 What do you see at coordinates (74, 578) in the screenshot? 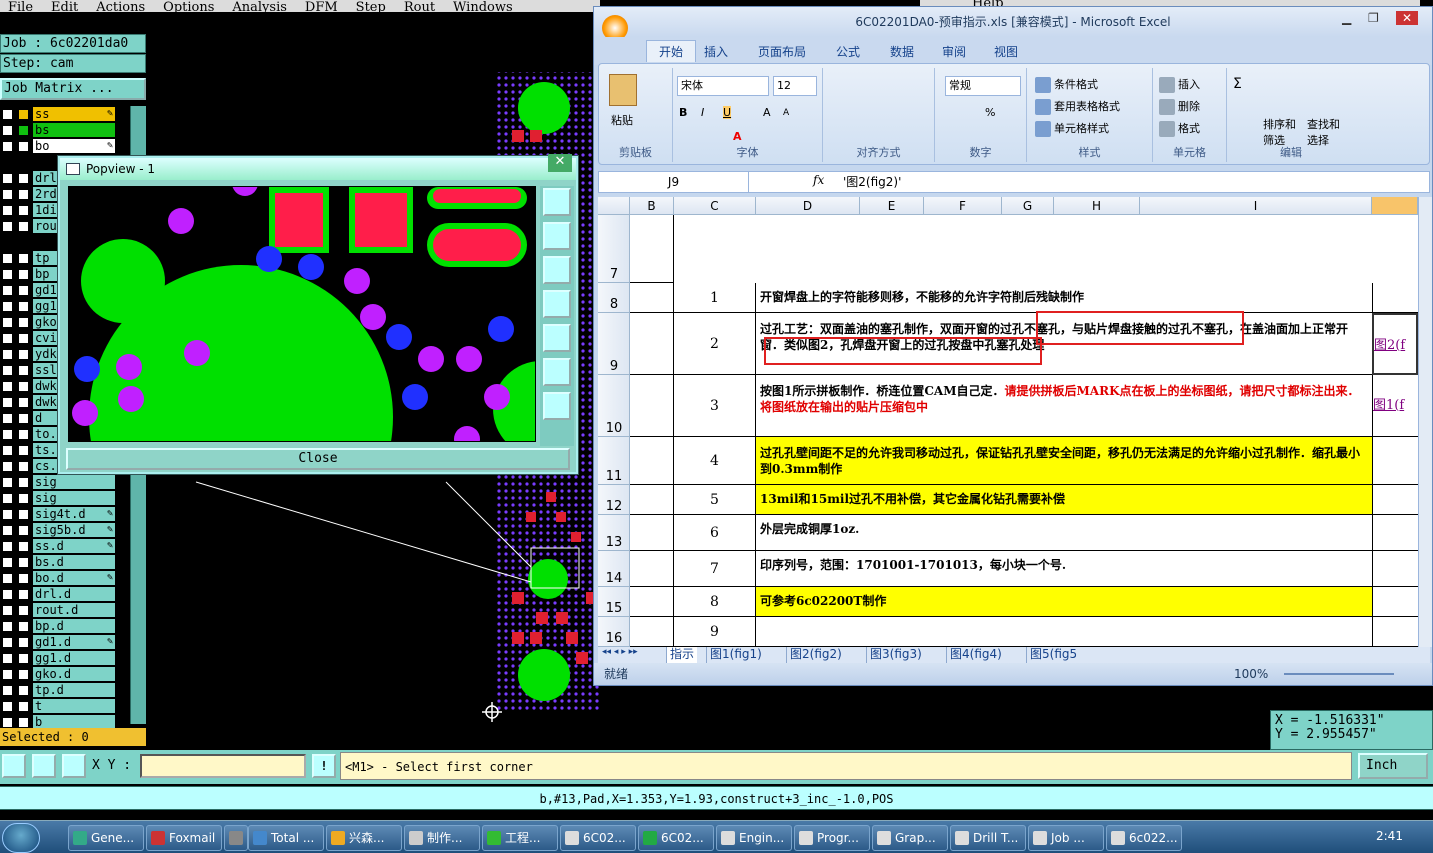
I see `layer-name: bo.d ✎` at bounding box center [74, 578].